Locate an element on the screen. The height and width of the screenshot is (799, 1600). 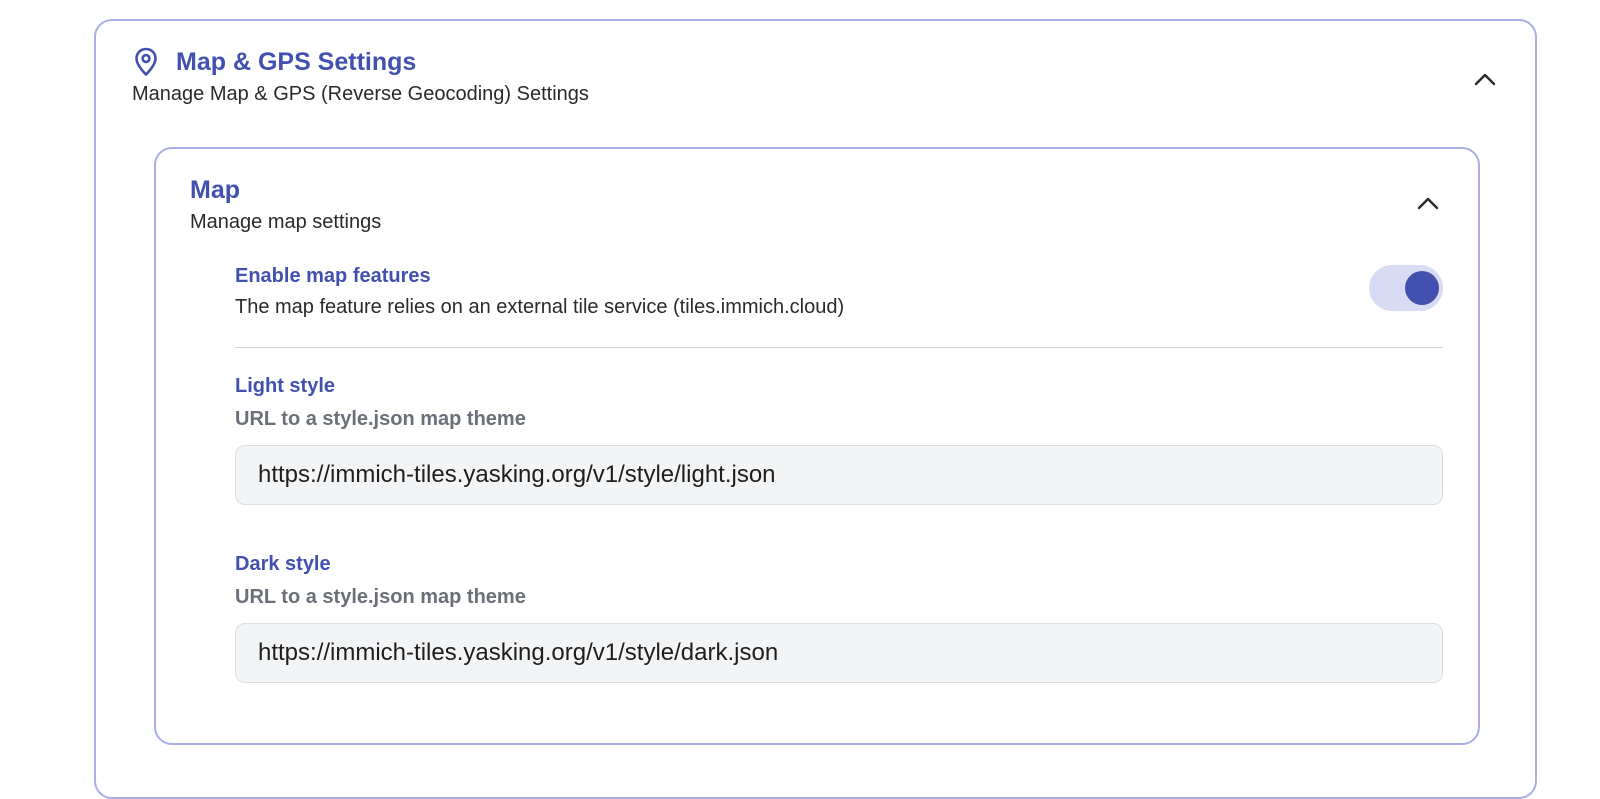
collapse-section-button is located at coordinates (1485, 81).